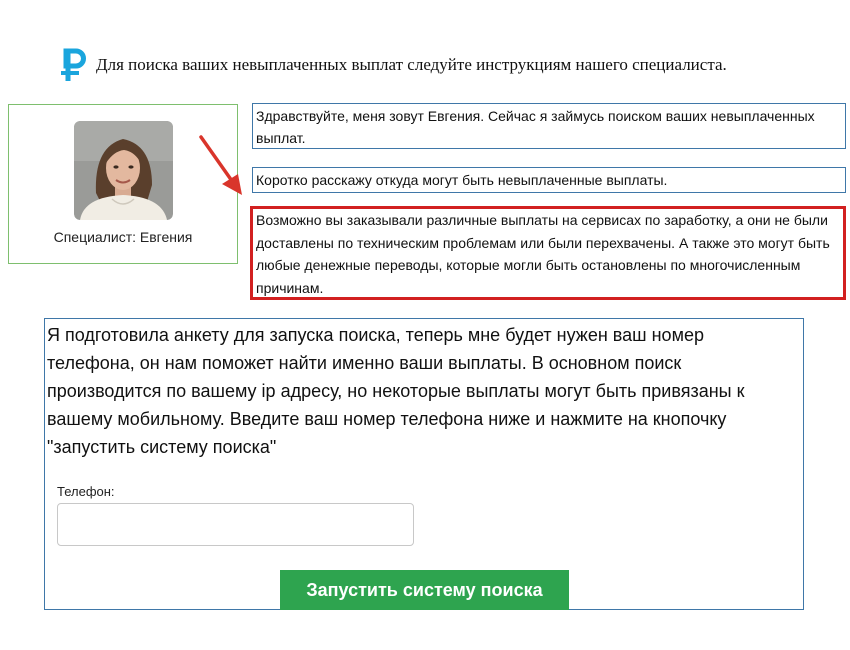 The height and width of the screenshot is (650, 850). Describe the element at coordinates (123, 170) in the screenshot. I see `specialist-avatar` at that location.